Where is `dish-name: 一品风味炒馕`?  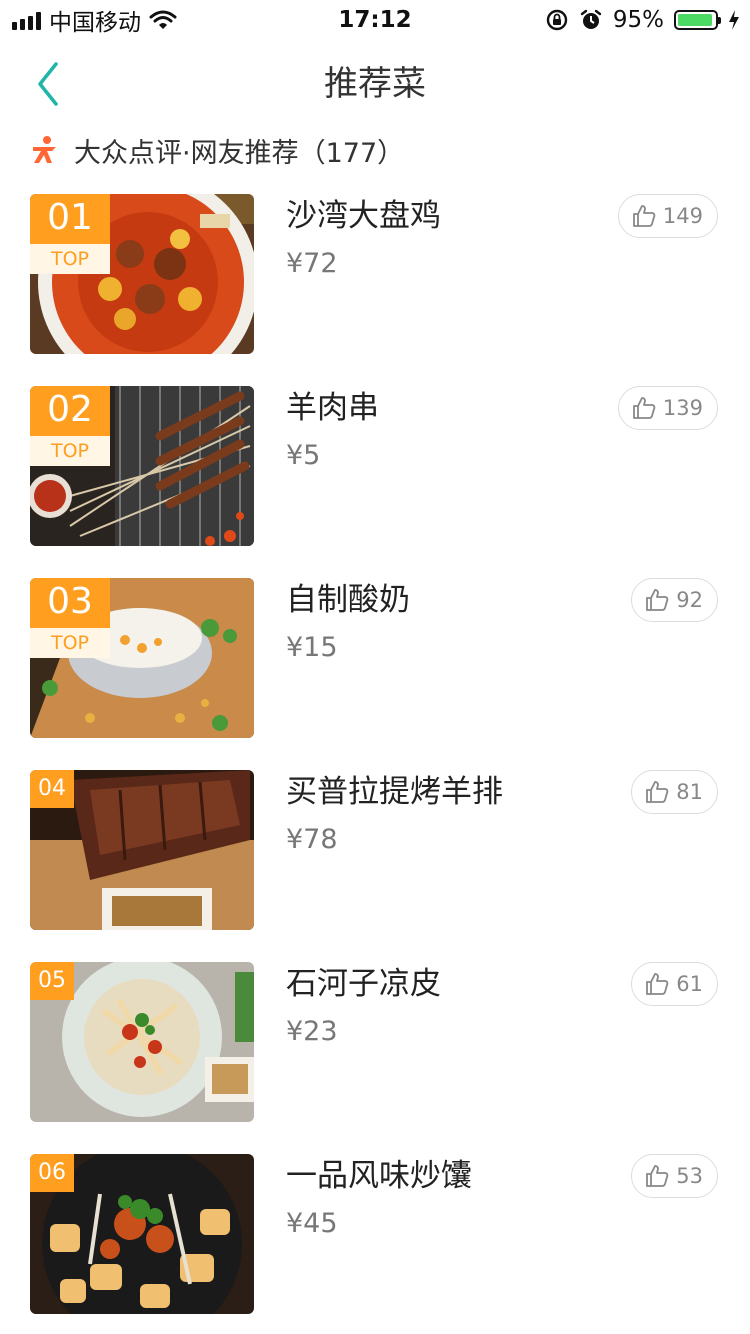
dish-name: 一品风味炒馕 is located at coordinates (379, 1176).